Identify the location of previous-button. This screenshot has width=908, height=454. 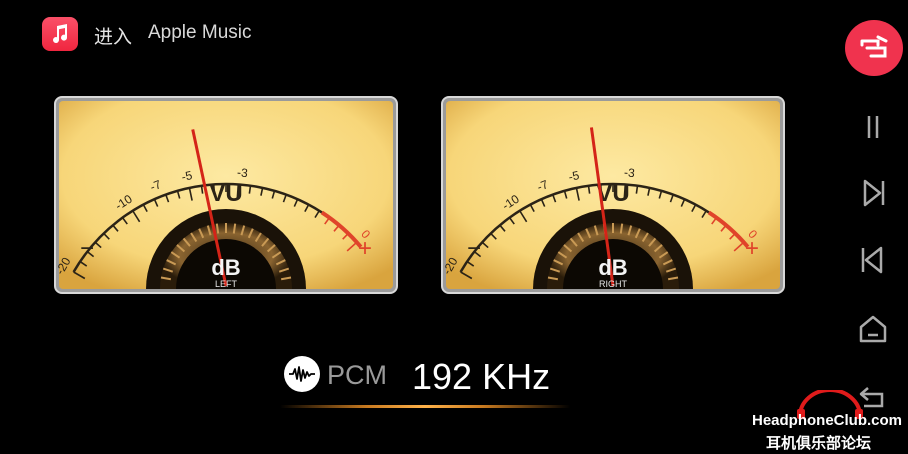
(873, 260).